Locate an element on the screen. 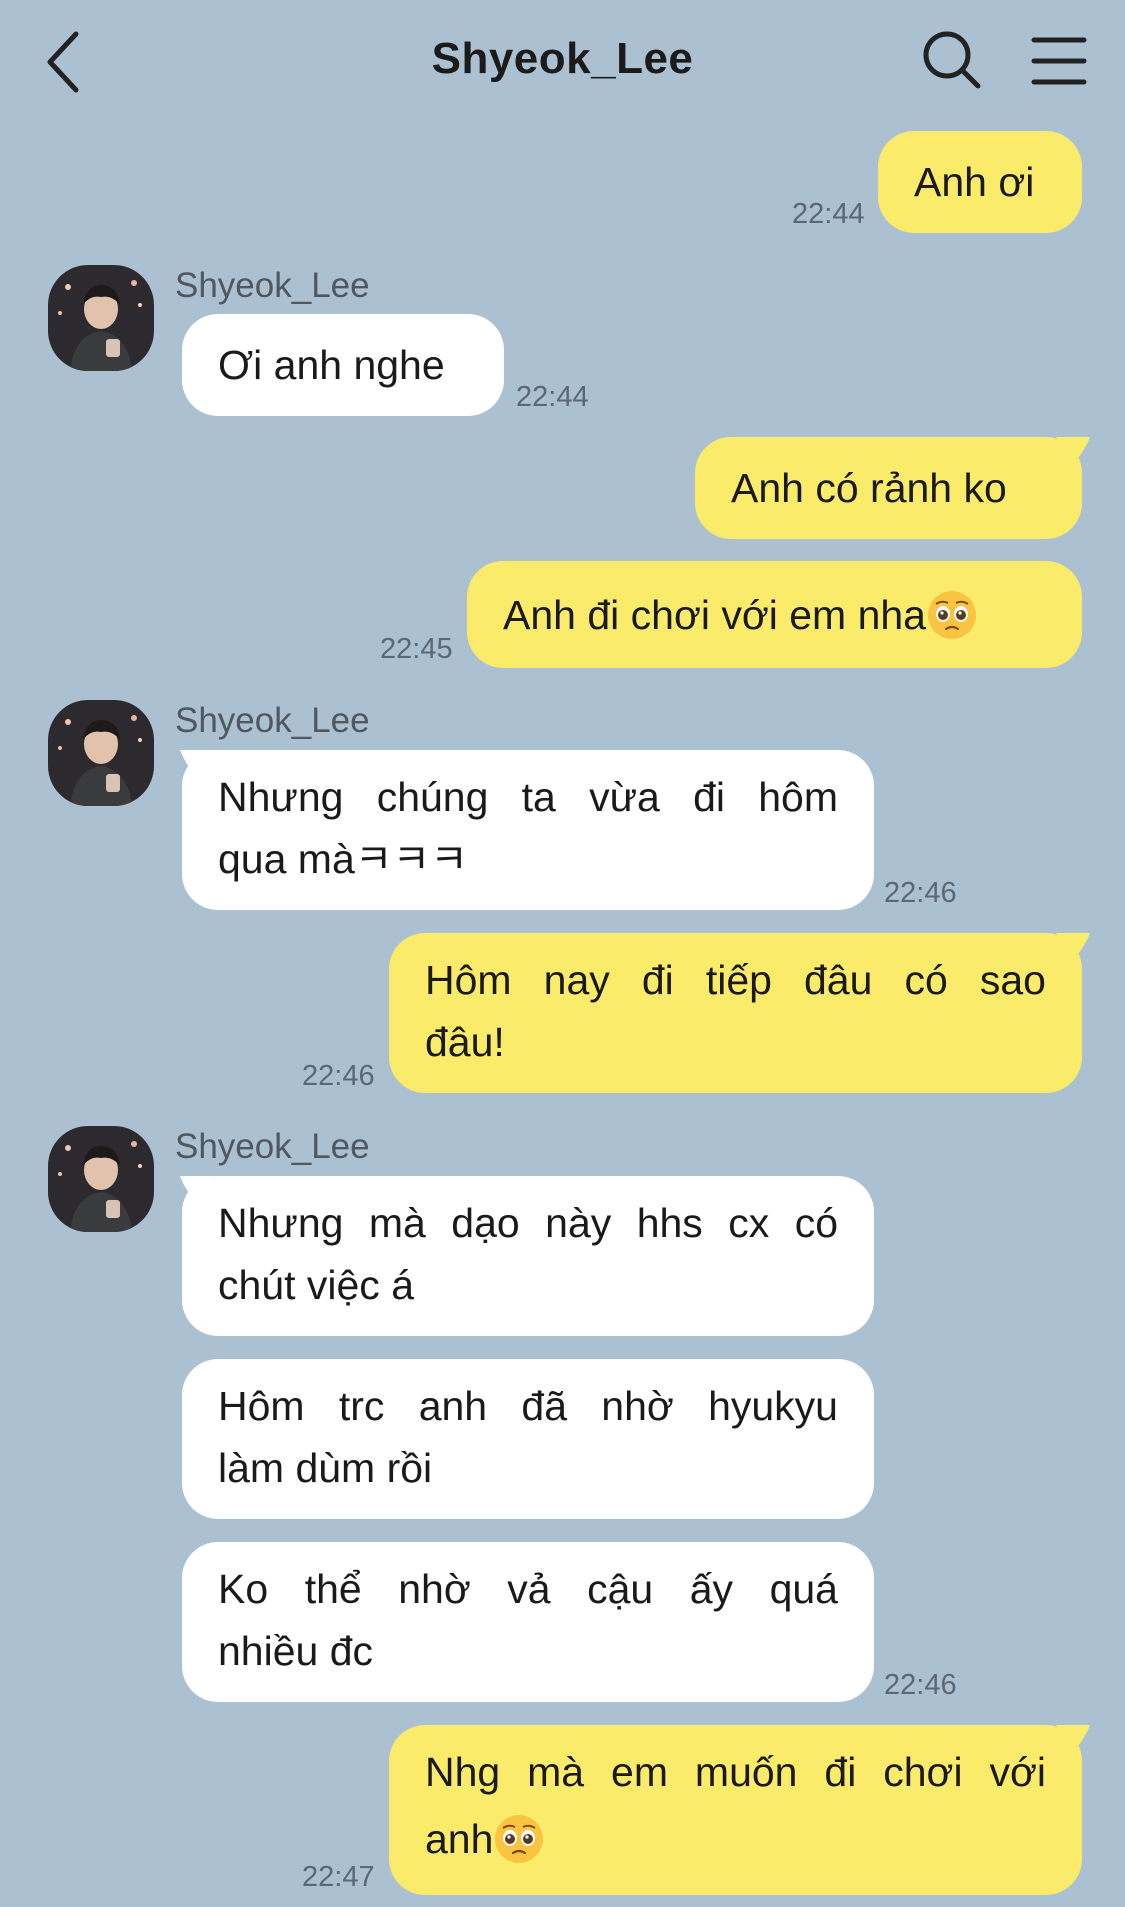 This screenshot has height=1907, width=1125. message-line: Nhưng mà dạo này hhs cx có is located at coordinates (528, 1223).